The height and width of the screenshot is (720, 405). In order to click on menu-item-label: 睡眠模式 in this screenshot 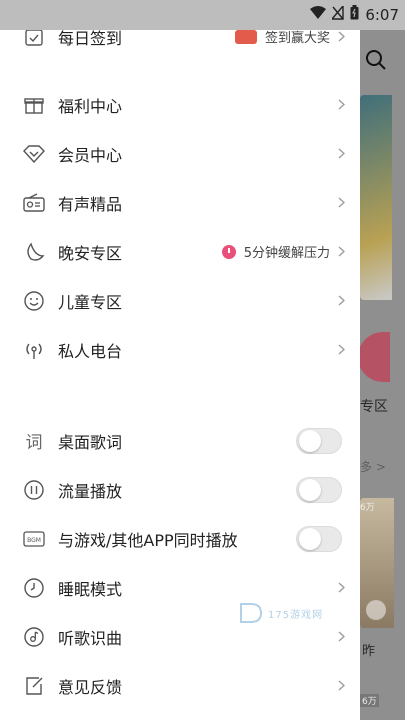, I will do `click(90, 589)`.